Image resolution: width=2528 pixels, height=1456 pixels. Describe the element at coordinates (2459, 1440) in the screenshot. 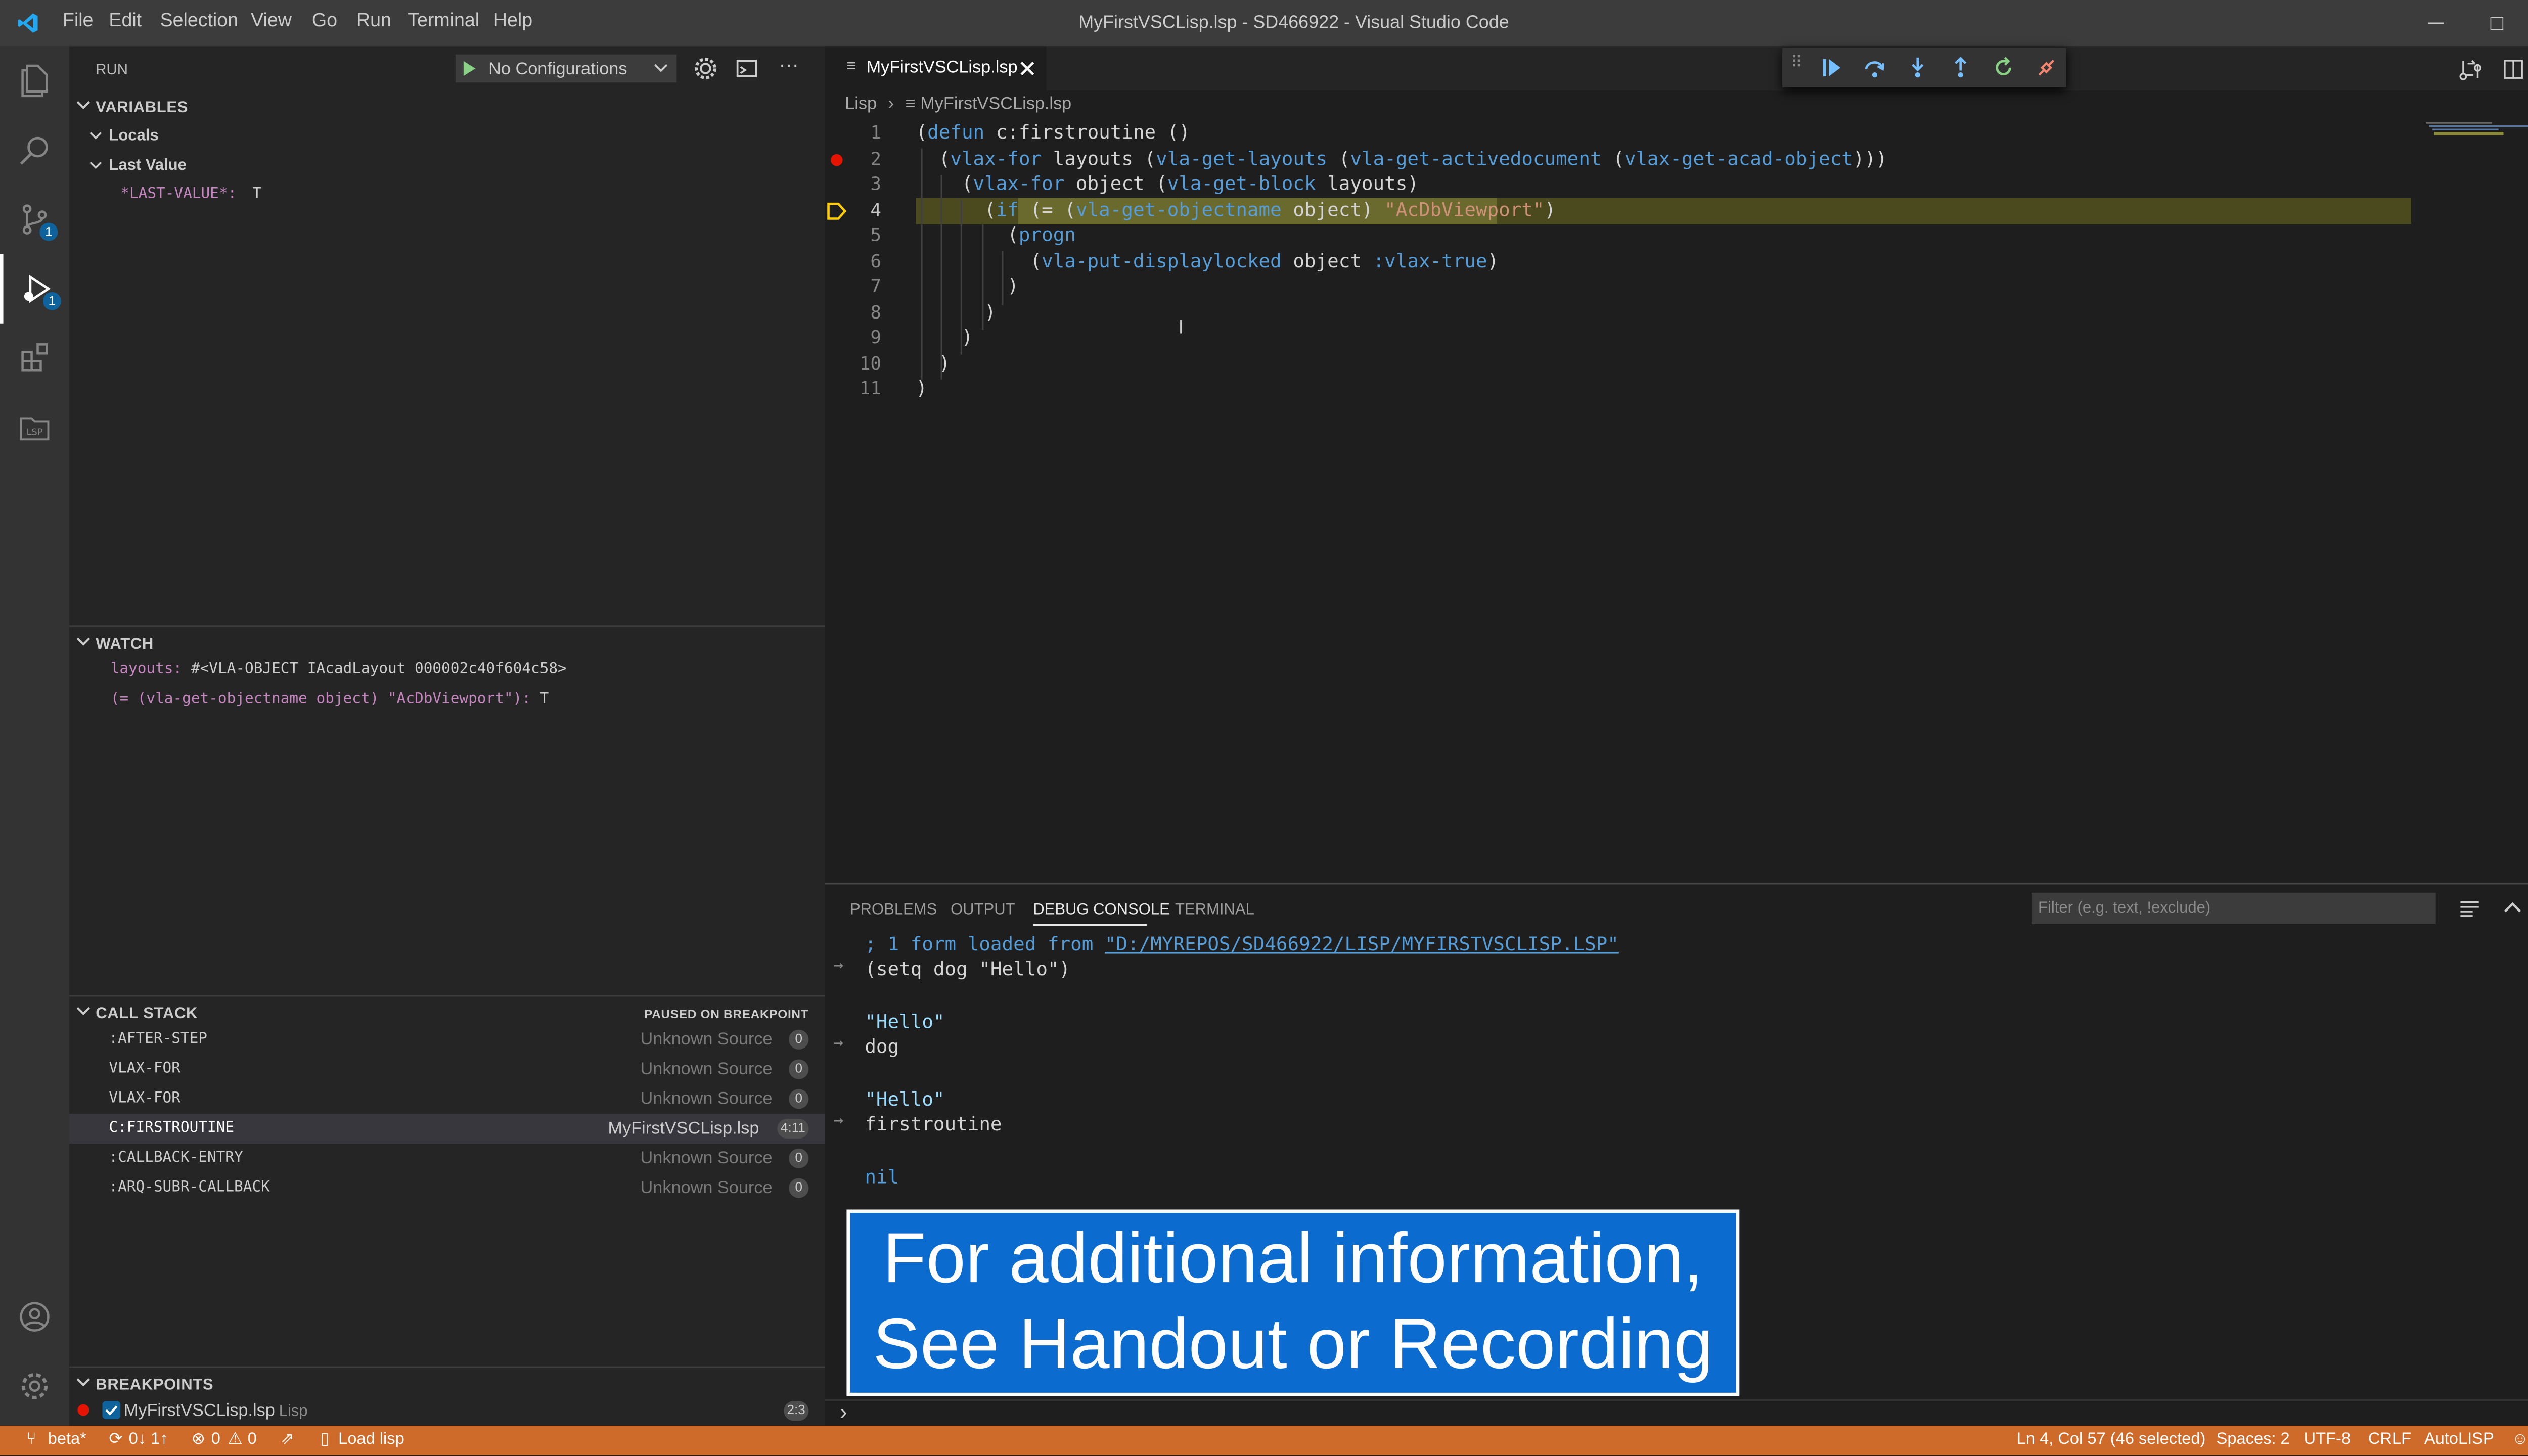

I see `language-mode: AutoLISP` at that location.